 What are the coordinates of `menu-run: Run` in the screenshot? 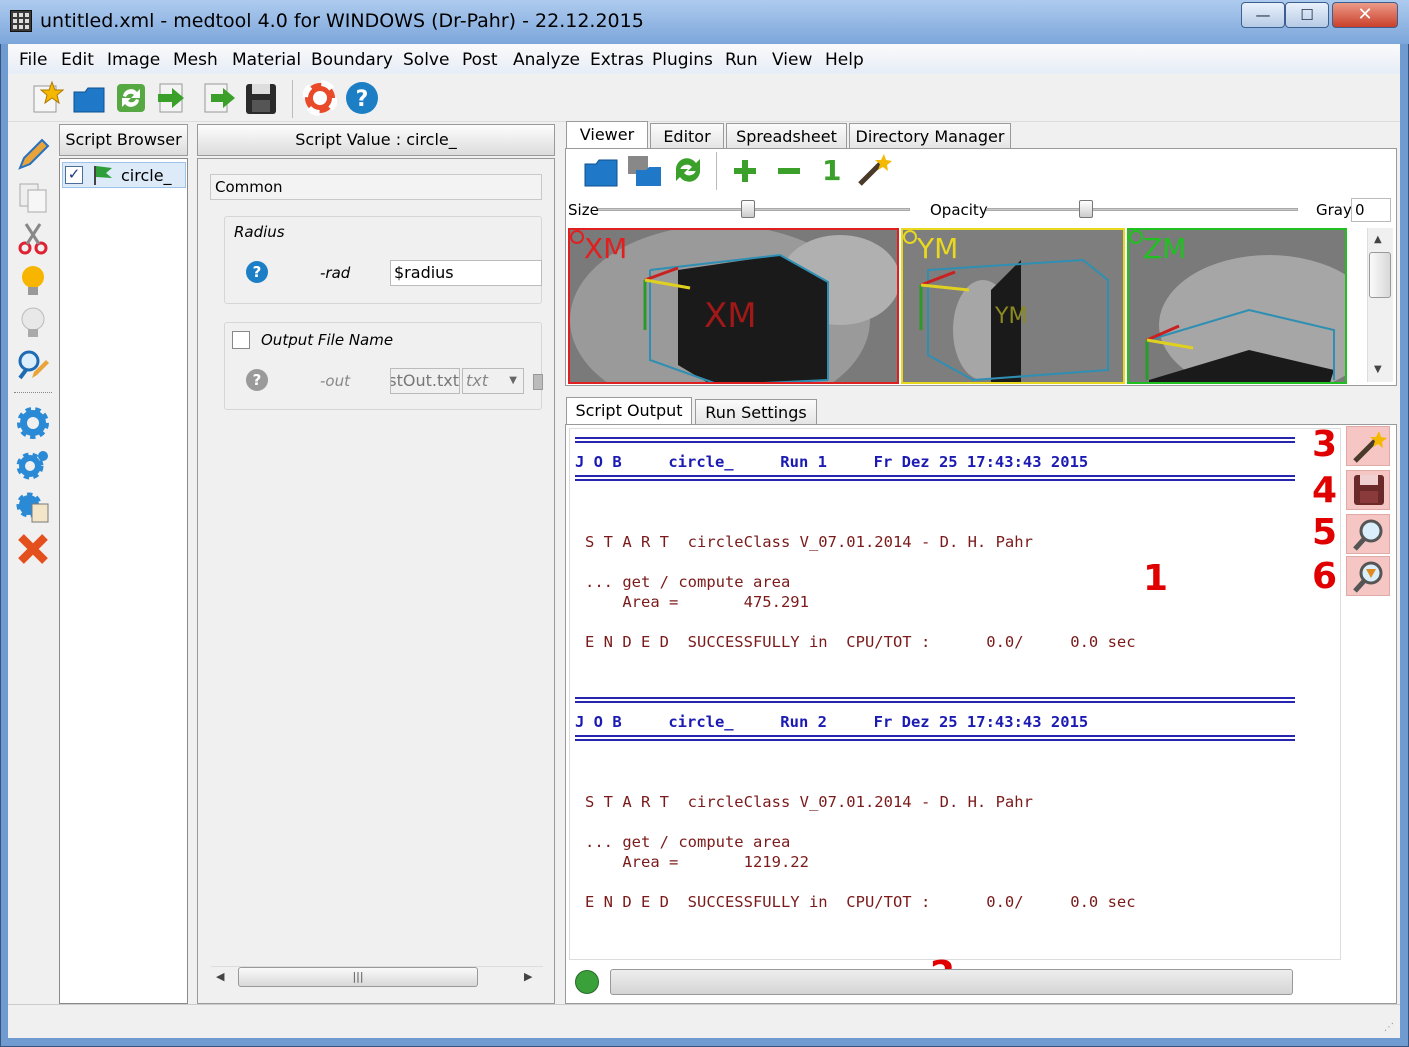 It's located at (741, 60).